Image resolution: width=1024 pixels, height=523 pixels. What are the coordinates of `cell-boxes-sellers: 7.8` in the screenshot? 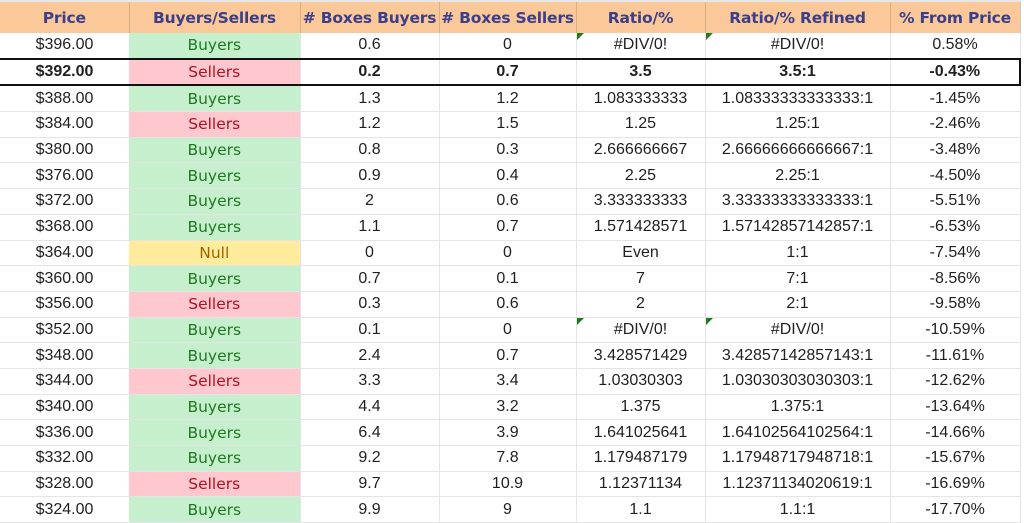 It's located at (508, 458).